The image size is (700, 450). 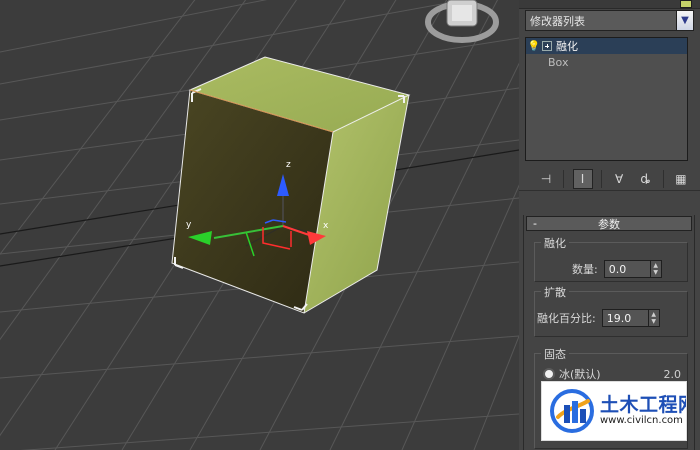 I want to click on solidity-group-title: 固态, so click(x=555, y=354).